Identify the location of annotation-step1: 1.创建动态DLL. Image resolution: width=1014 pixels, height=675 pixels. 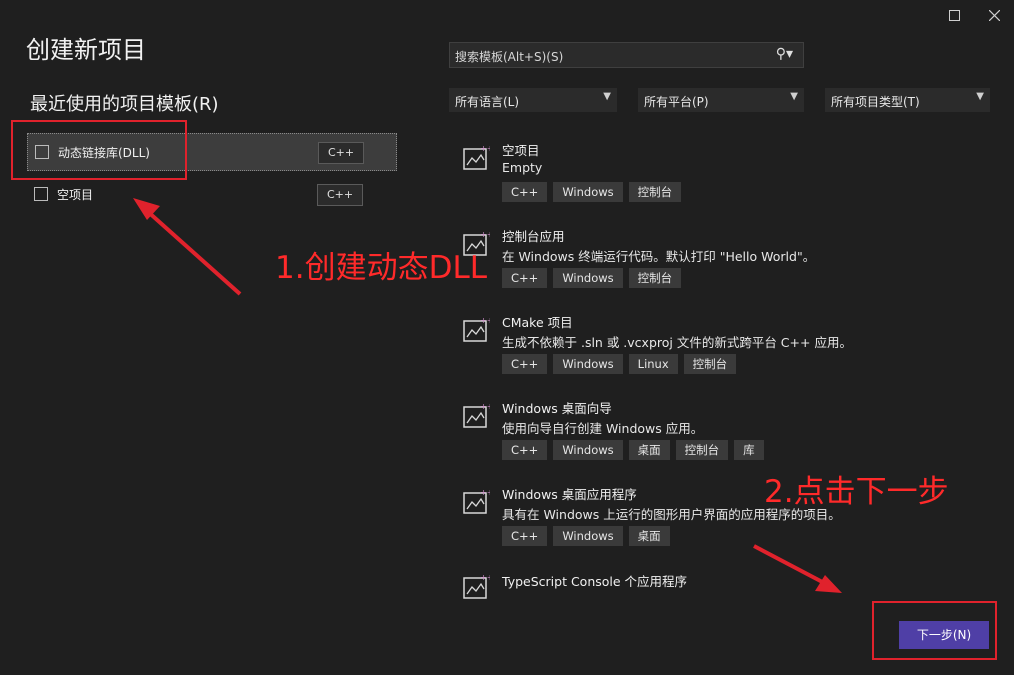
(381, 268).